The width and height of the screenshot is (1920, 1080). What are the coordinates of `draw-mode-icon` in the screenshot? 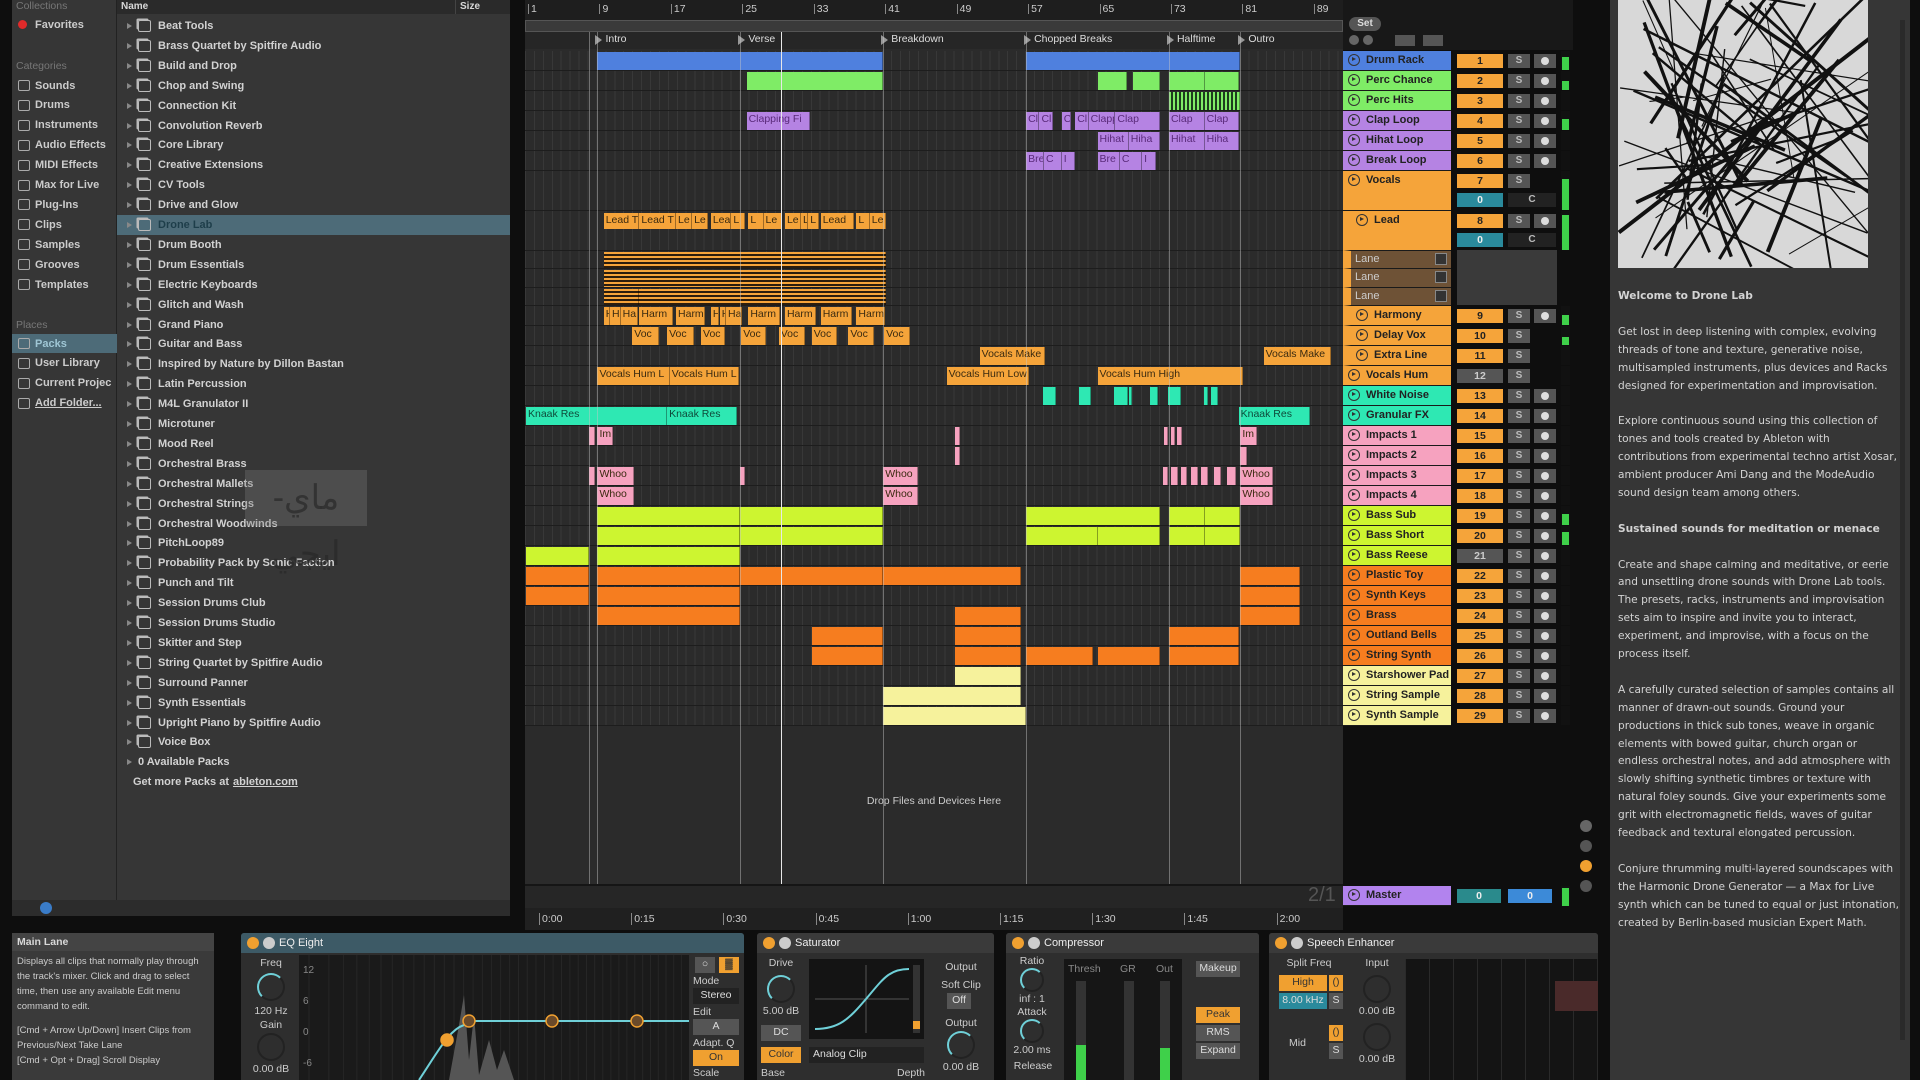 It's located at (1405, 40).